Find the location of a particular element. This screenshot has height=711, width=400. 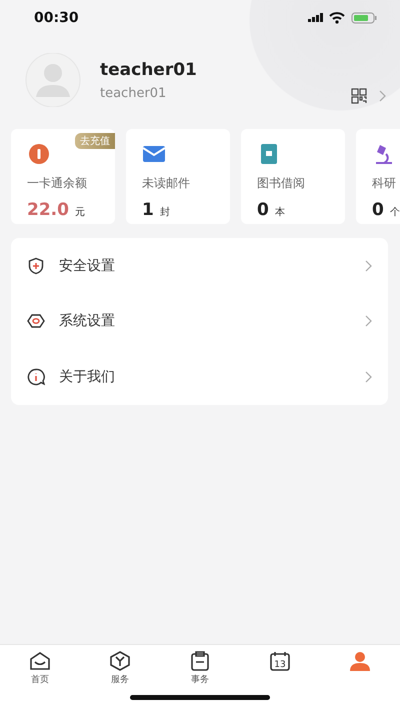

shield-icon is located at coordinates (36, 265).